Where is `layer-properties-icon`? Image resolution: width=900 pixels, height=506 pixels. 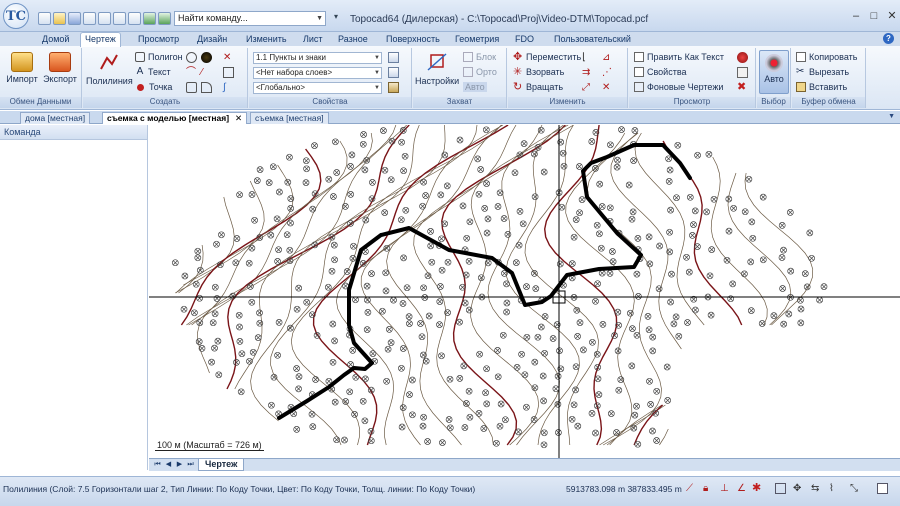
layer-properties-icon is located at coordinates (393, 57).